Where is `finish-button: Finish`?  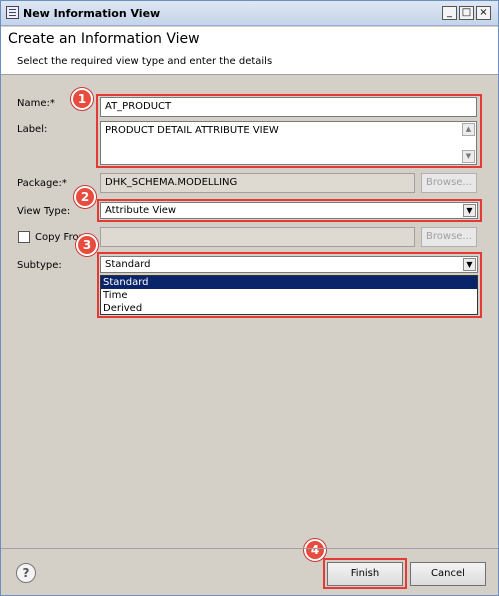 finish-button: Finish is located at coordinates (365, 574).